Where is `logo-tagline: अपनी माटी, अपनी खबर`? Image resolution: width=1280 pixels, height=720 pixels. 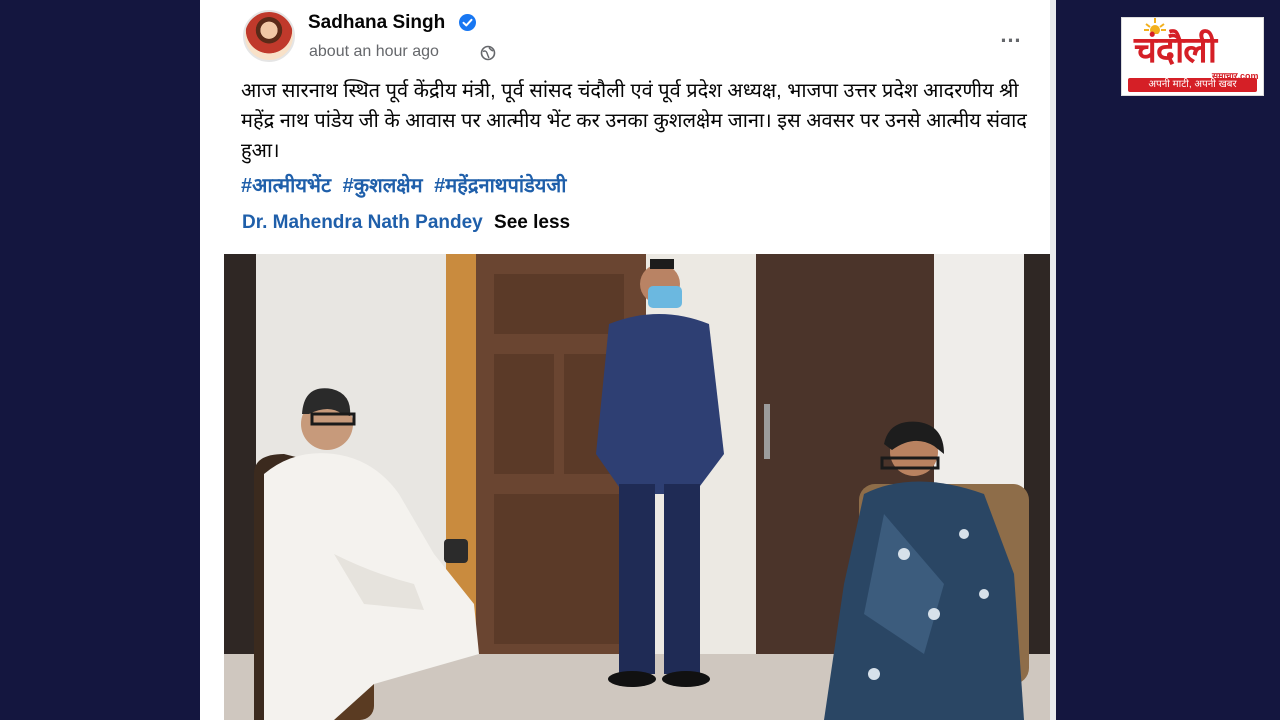 logo-tagline: अपनी माटी, अपनी खबर is located at coordinates (1192, 85).